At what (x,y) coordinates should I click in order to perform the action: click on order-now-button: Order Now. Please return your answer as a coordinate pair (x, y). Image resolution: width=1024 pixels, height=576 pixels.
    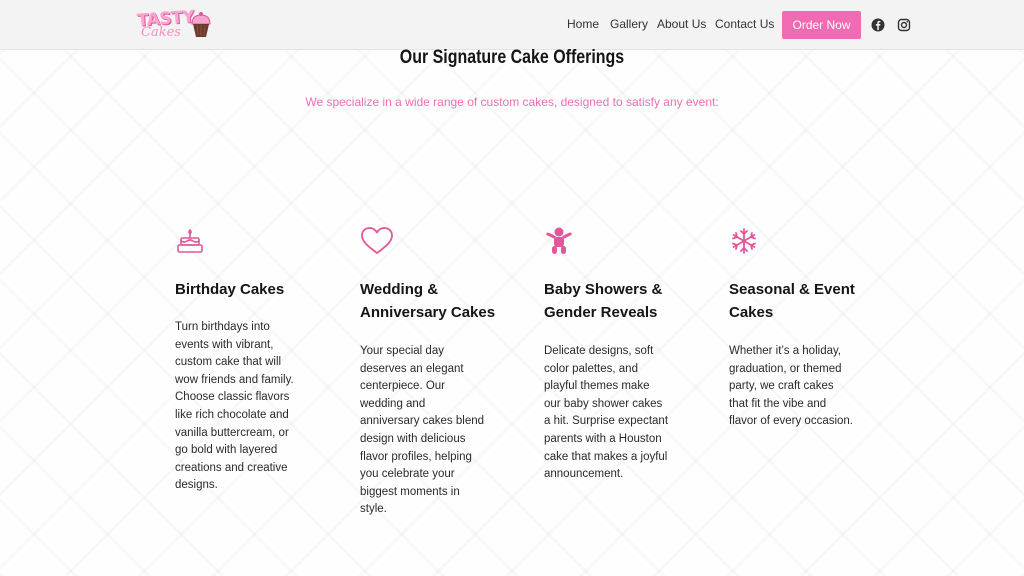
    Looking at the image, I should click on (821, 25).